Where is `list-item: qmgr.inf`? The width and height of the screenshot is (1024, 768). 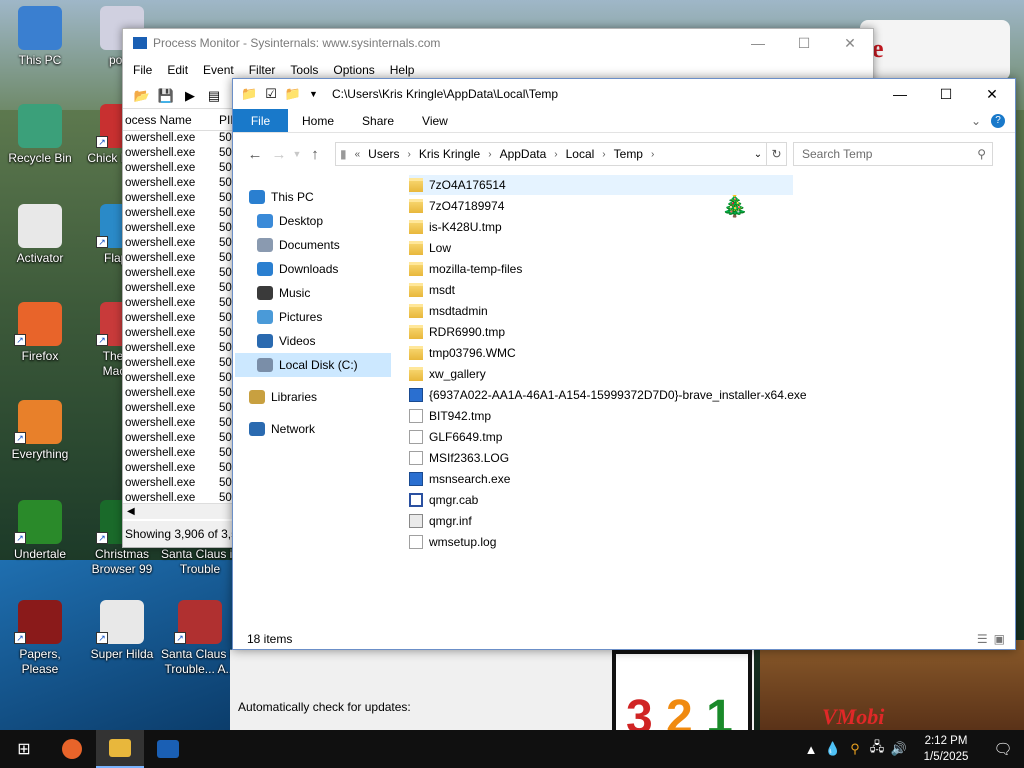
list-item: qmgr.inf is located at coordinates (440, 521).